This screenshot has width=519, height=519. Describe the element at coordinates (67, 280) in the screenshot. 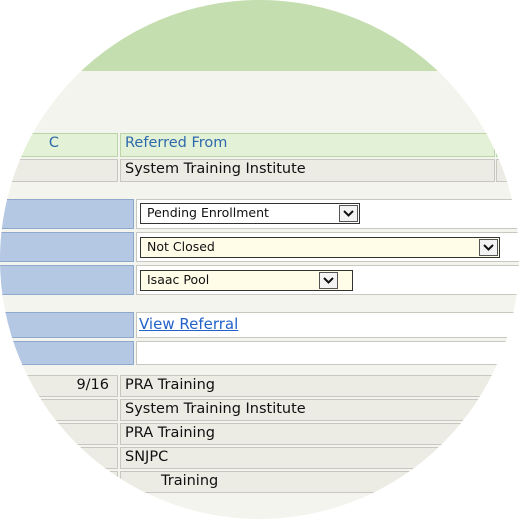

I see `field-label-staff` at that location.